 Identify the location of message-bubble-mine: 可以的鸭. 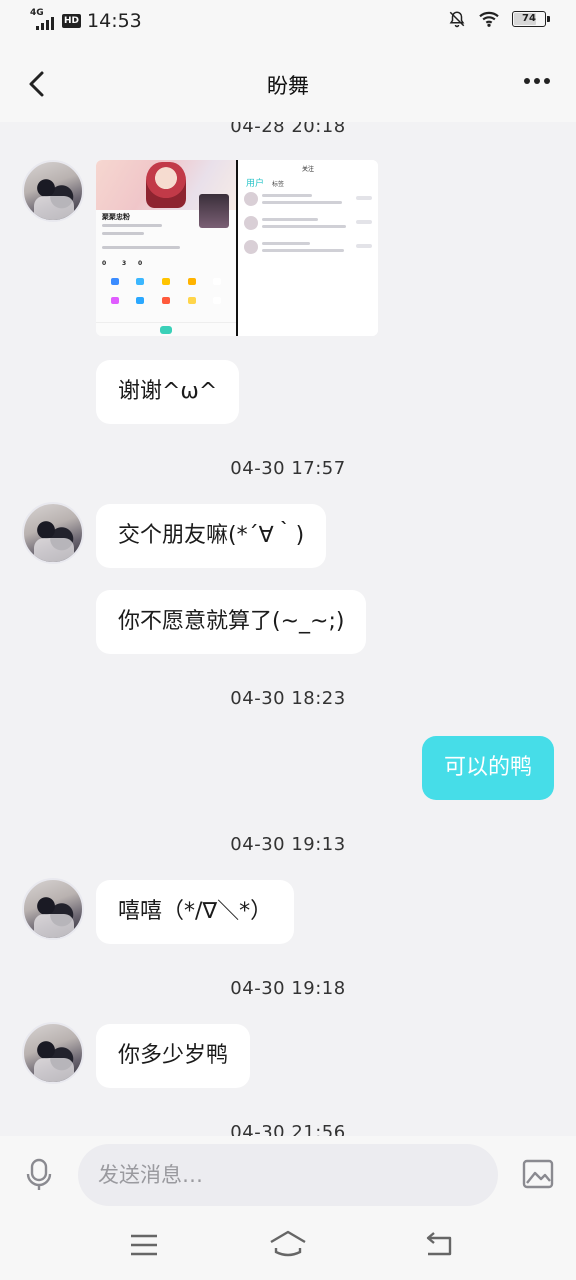
(487, 768).